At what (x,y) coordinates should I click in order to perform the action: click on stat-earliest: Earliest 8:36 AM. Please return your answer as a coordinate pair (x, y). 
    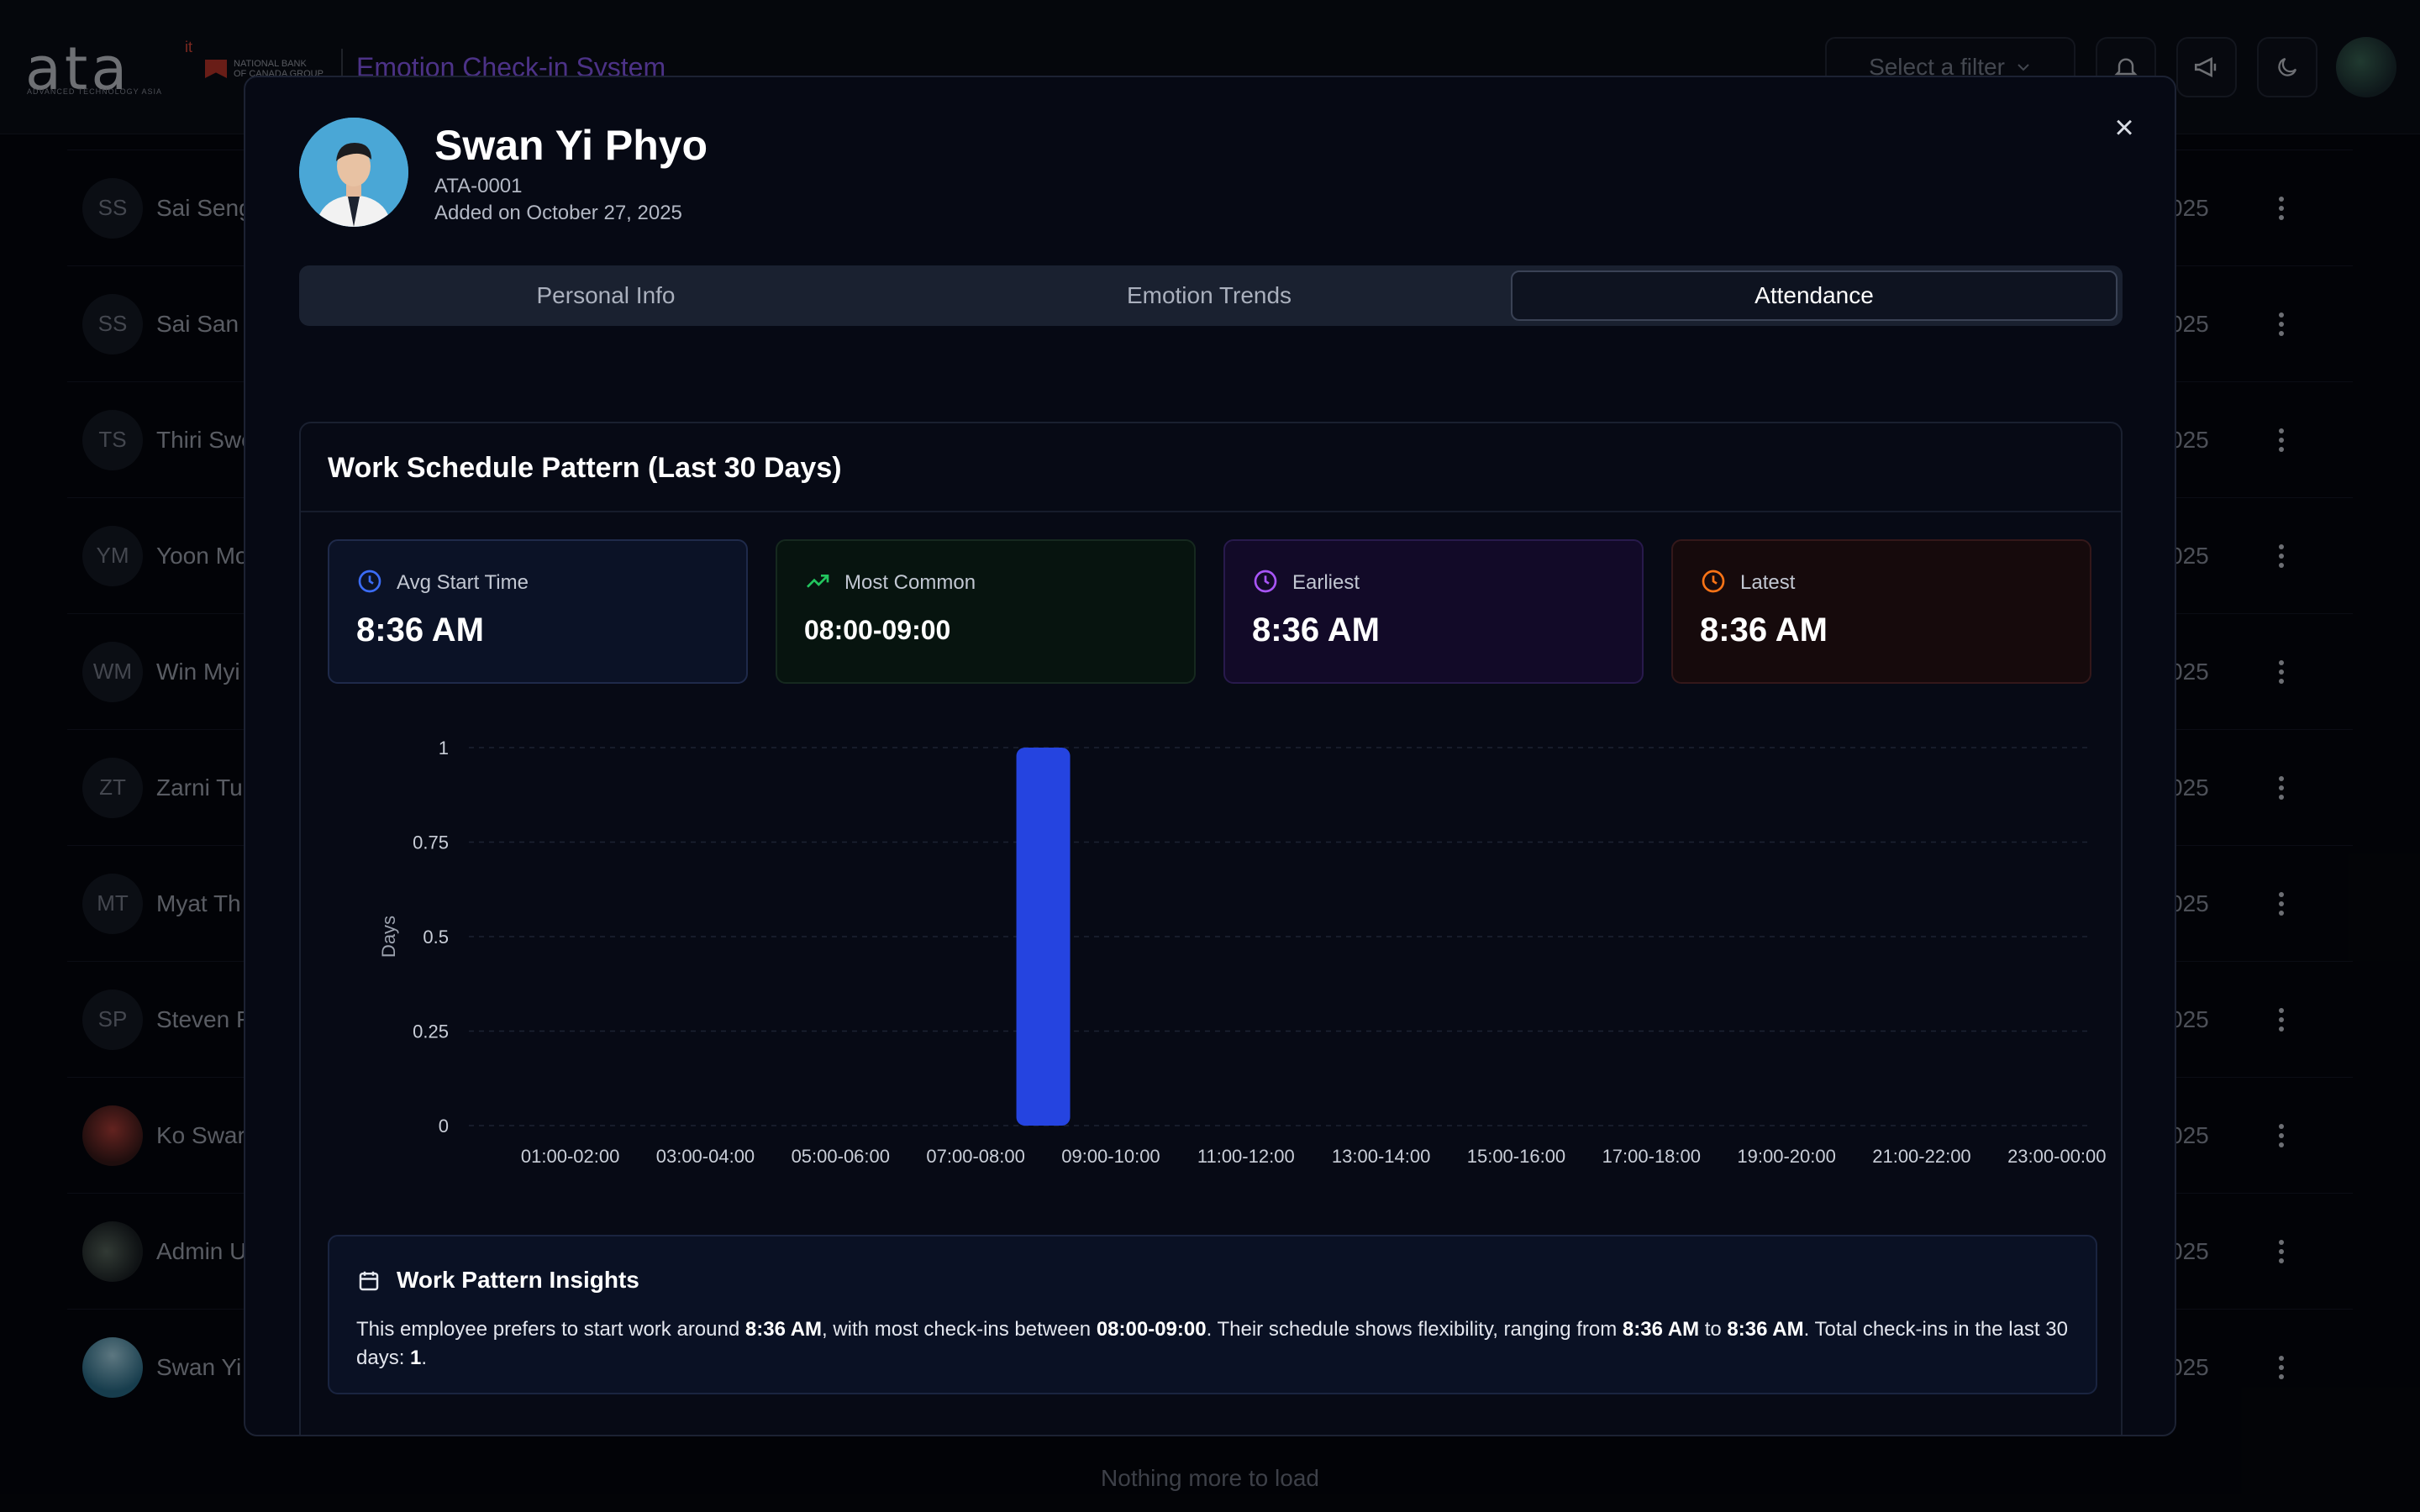
    Looking at the image, I should click on (1434, 611).